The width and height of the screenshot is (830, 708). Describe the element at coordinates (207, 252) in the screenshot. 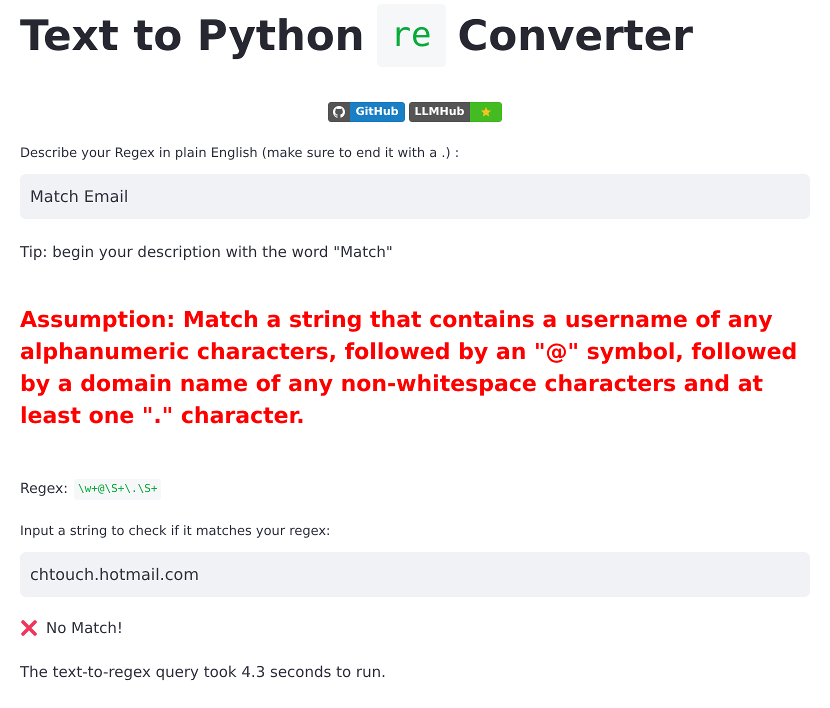

I see `tip-text: Tip: begin your description with the word "Match"` at that location.